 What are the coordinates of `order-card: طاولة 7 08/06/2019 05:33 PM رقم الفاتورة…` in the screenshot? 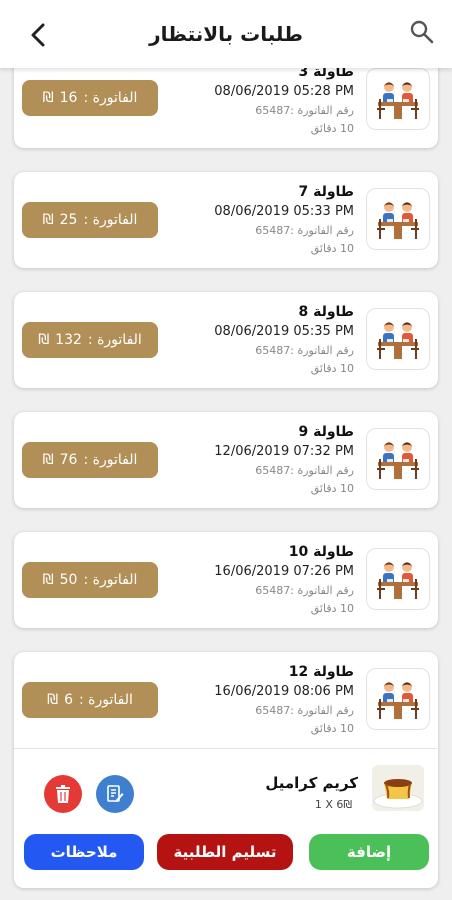 It's located at (226, 220).